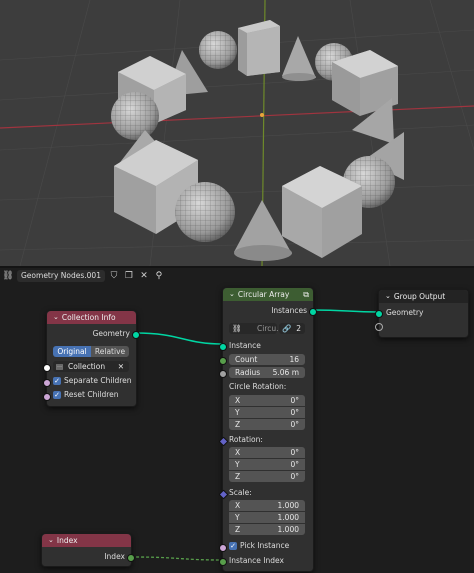 The height and width of the screenshot is (573, 474). What do you see at coordinates (265, 545) in the screenshot?
I see `pick-instance-label: Pick Instance` at bounding box center [265, 545].